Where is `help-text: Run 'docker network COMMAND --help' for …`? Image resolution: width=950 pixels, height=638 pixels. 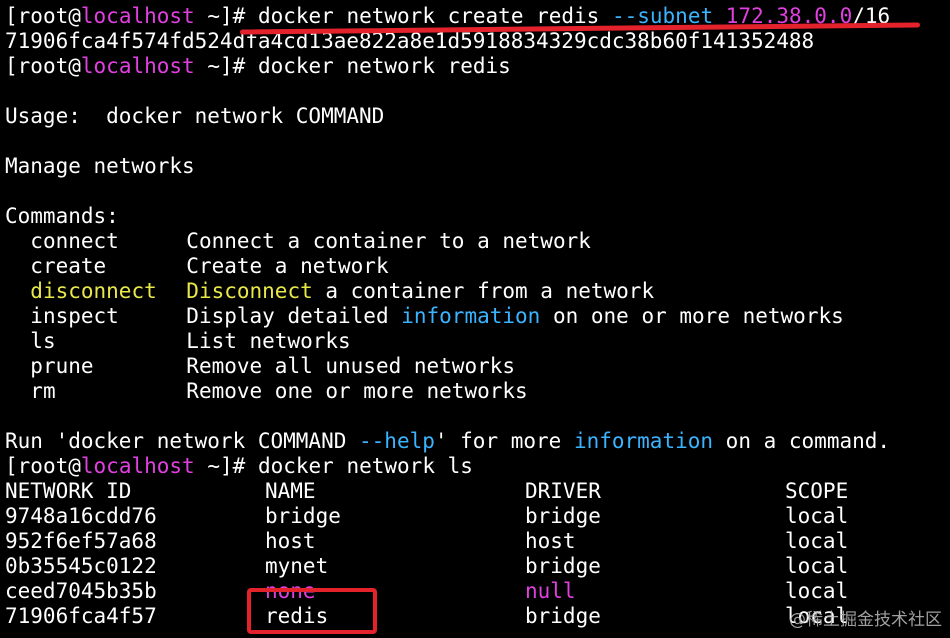 help-text: Run 'docker network COMMAND --help' for … is located at coordinates (448, 441).